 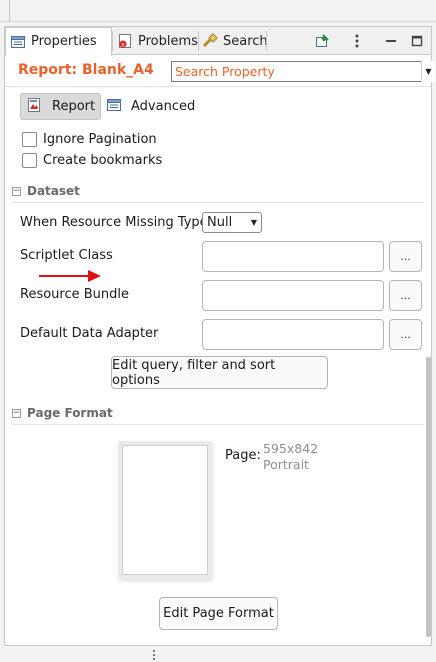 What do you see at coordinates (266, 41) in the screenshot?
I see `tab-divider` at bounding box center [266, 41].